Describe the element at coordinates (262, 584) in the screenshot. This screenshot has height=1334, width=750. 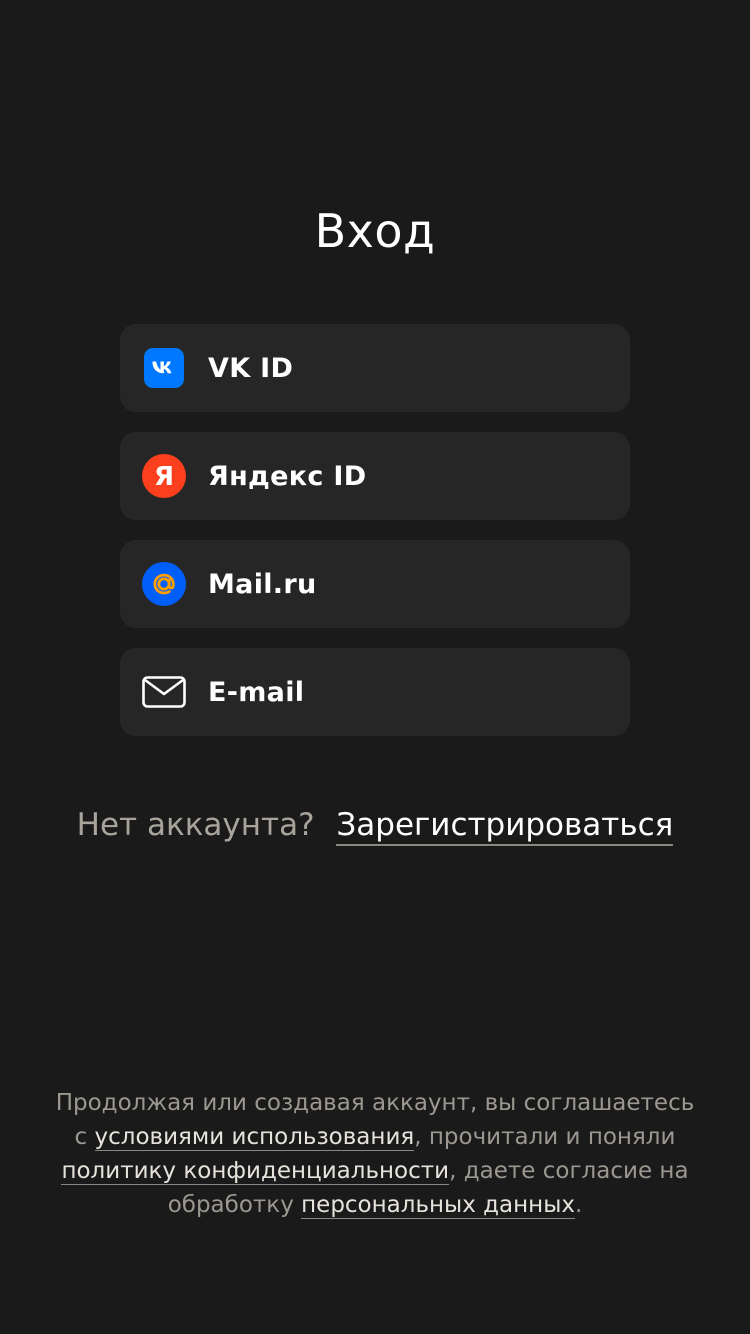
I see `mailru-label: Mail.ru` at that location.